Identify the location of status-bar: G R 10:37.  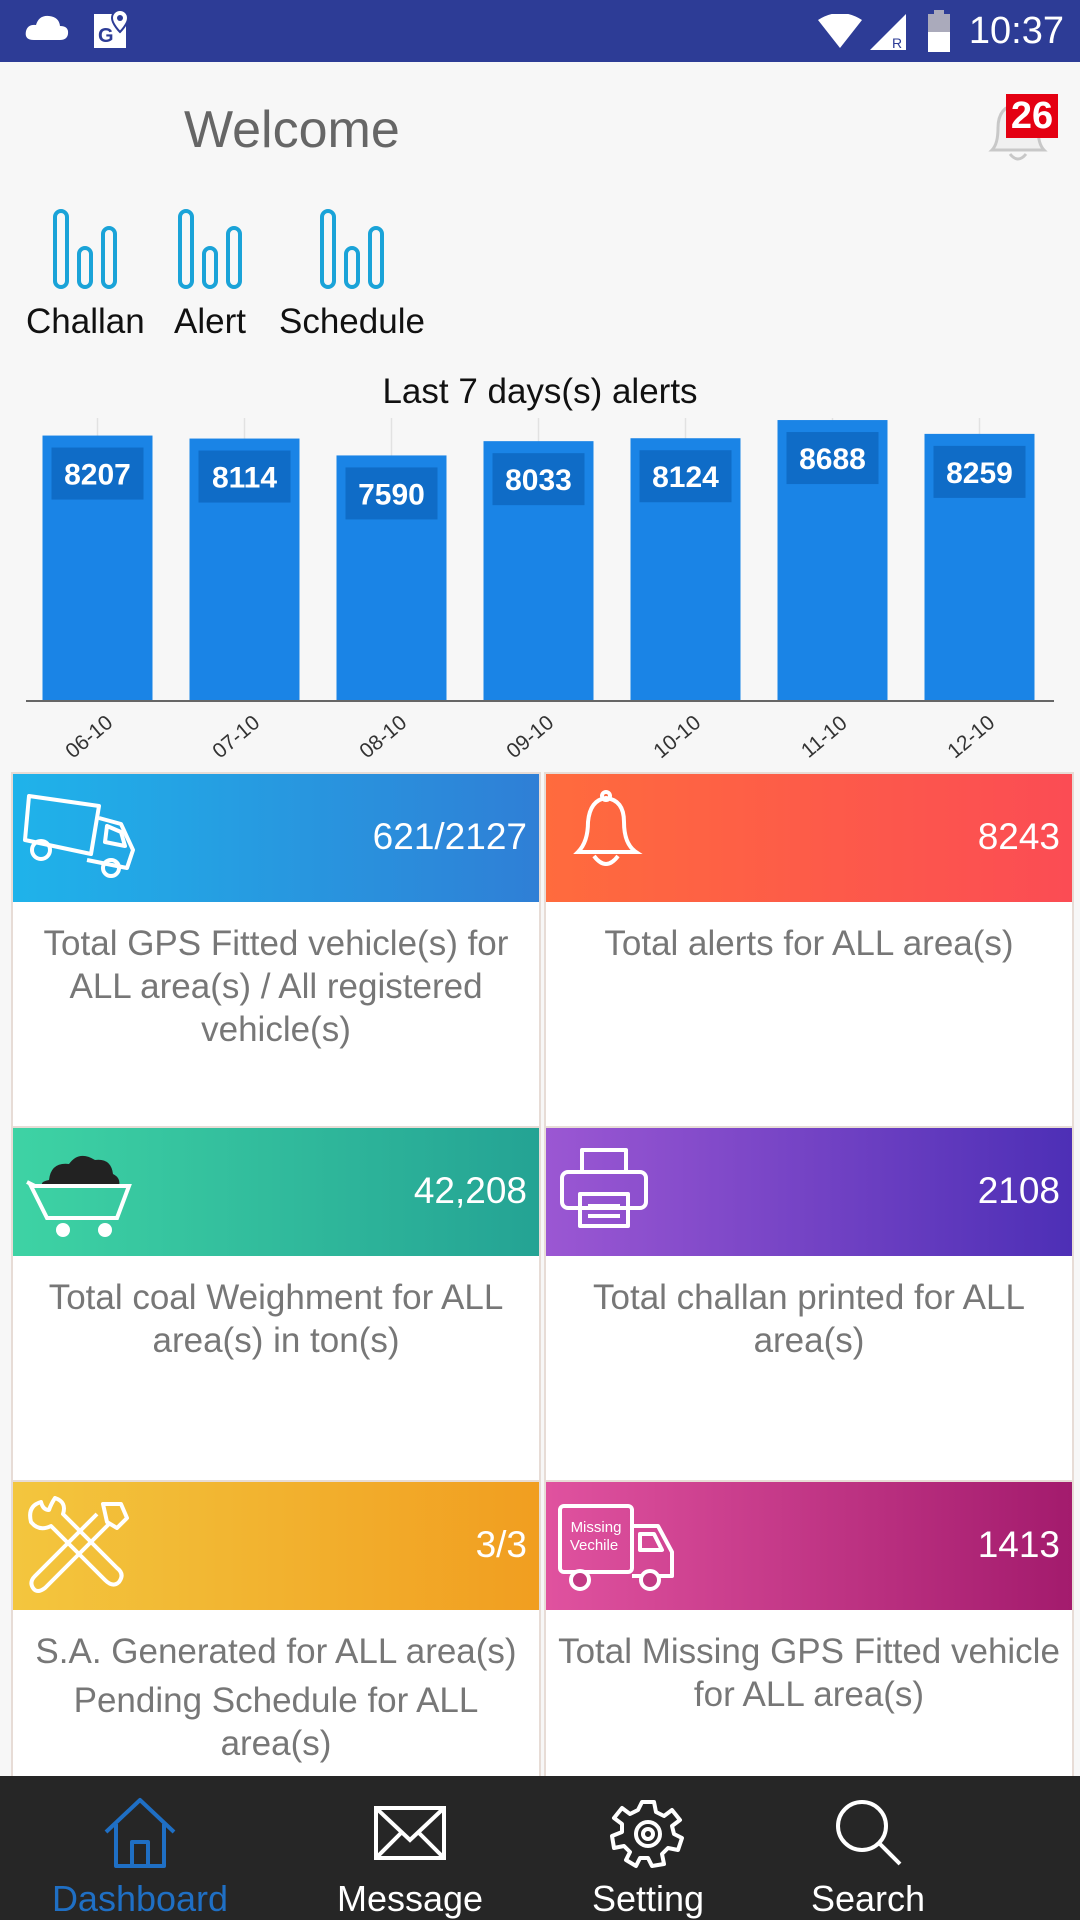
(540, 31).